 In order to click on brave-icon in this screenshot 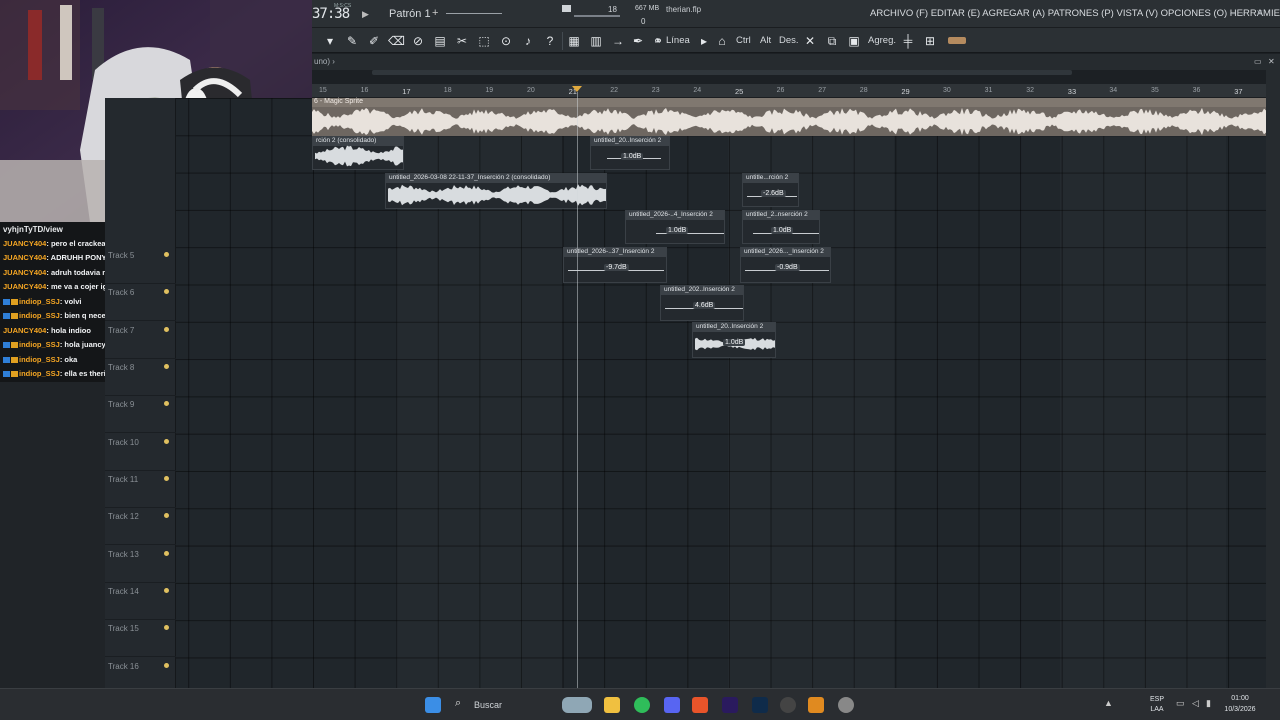, I will do `click(700, 705)`.